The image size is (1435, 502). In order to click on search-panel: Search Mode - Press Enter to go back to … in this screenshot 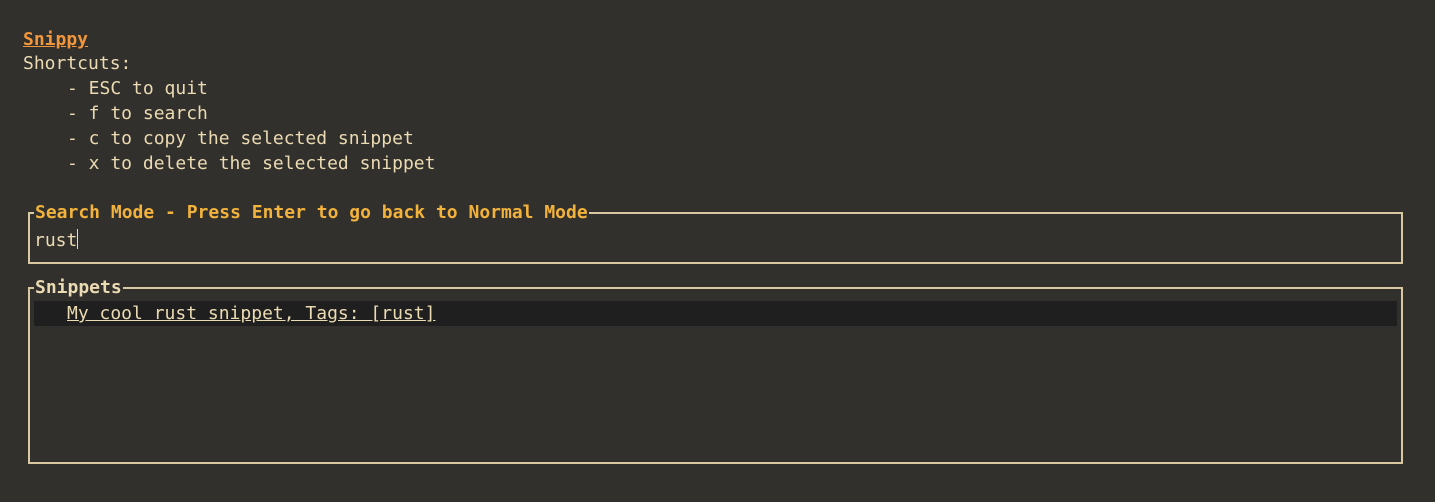, I will do `click(715, 232)`.